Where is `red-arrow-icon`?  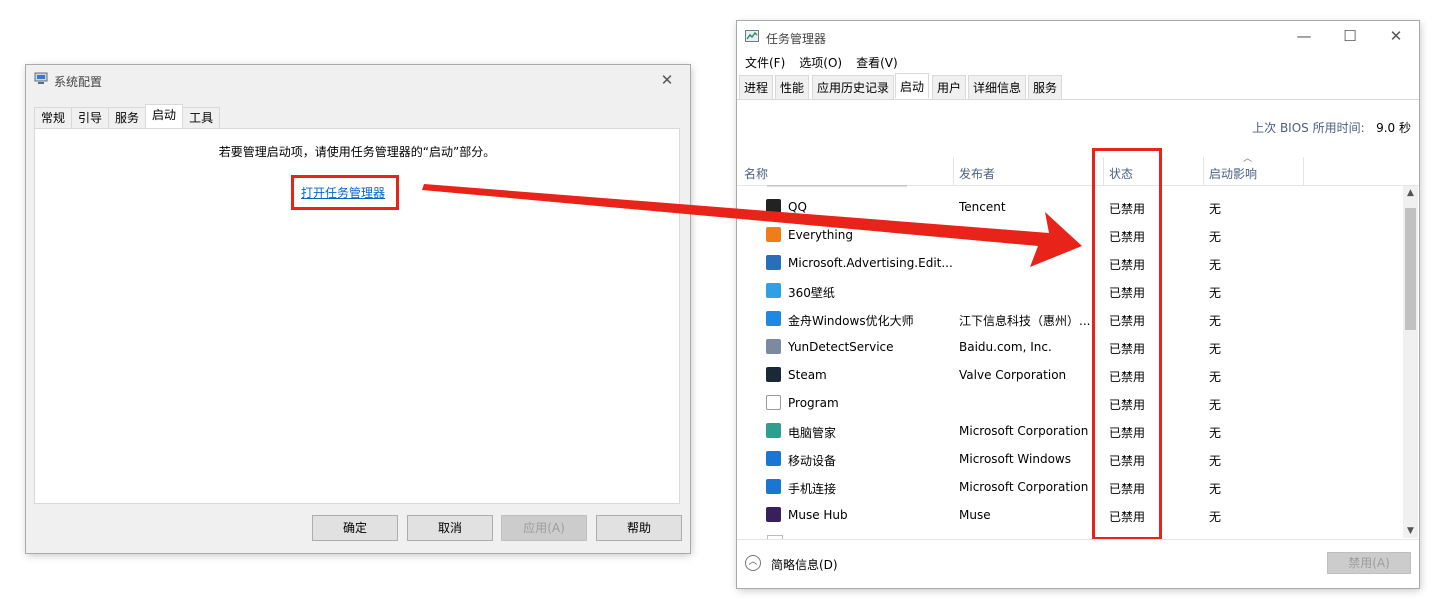
red-arrow-icon is located at coordinates (752, 225).